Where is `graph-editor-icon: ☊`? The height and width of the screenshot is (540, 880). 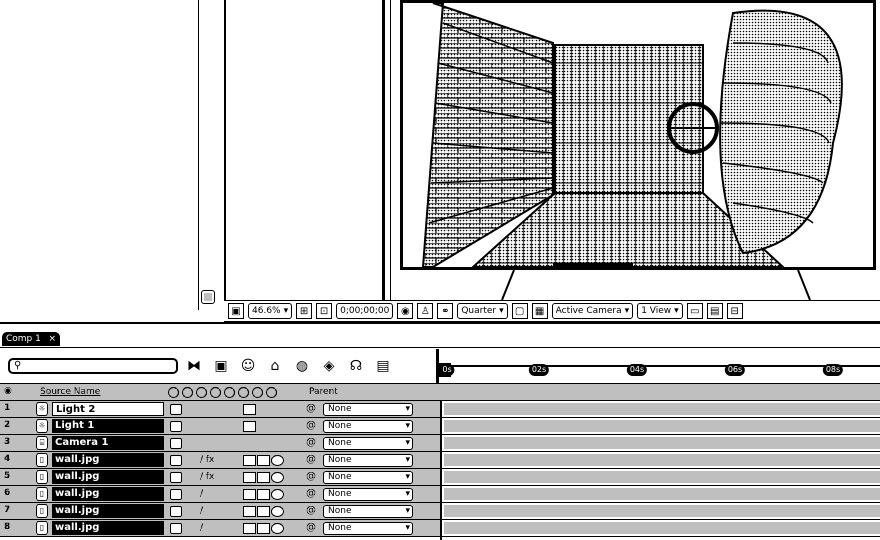 graph-editor-icon: ☊ is located at coordinates (356, 366).